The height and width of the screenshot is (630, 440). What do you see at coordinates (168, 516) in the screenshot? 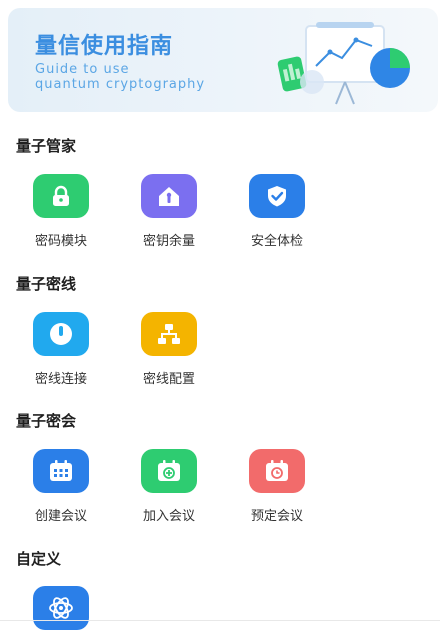
I see `app-label: 加入会议` at bounding box center [168, 516].